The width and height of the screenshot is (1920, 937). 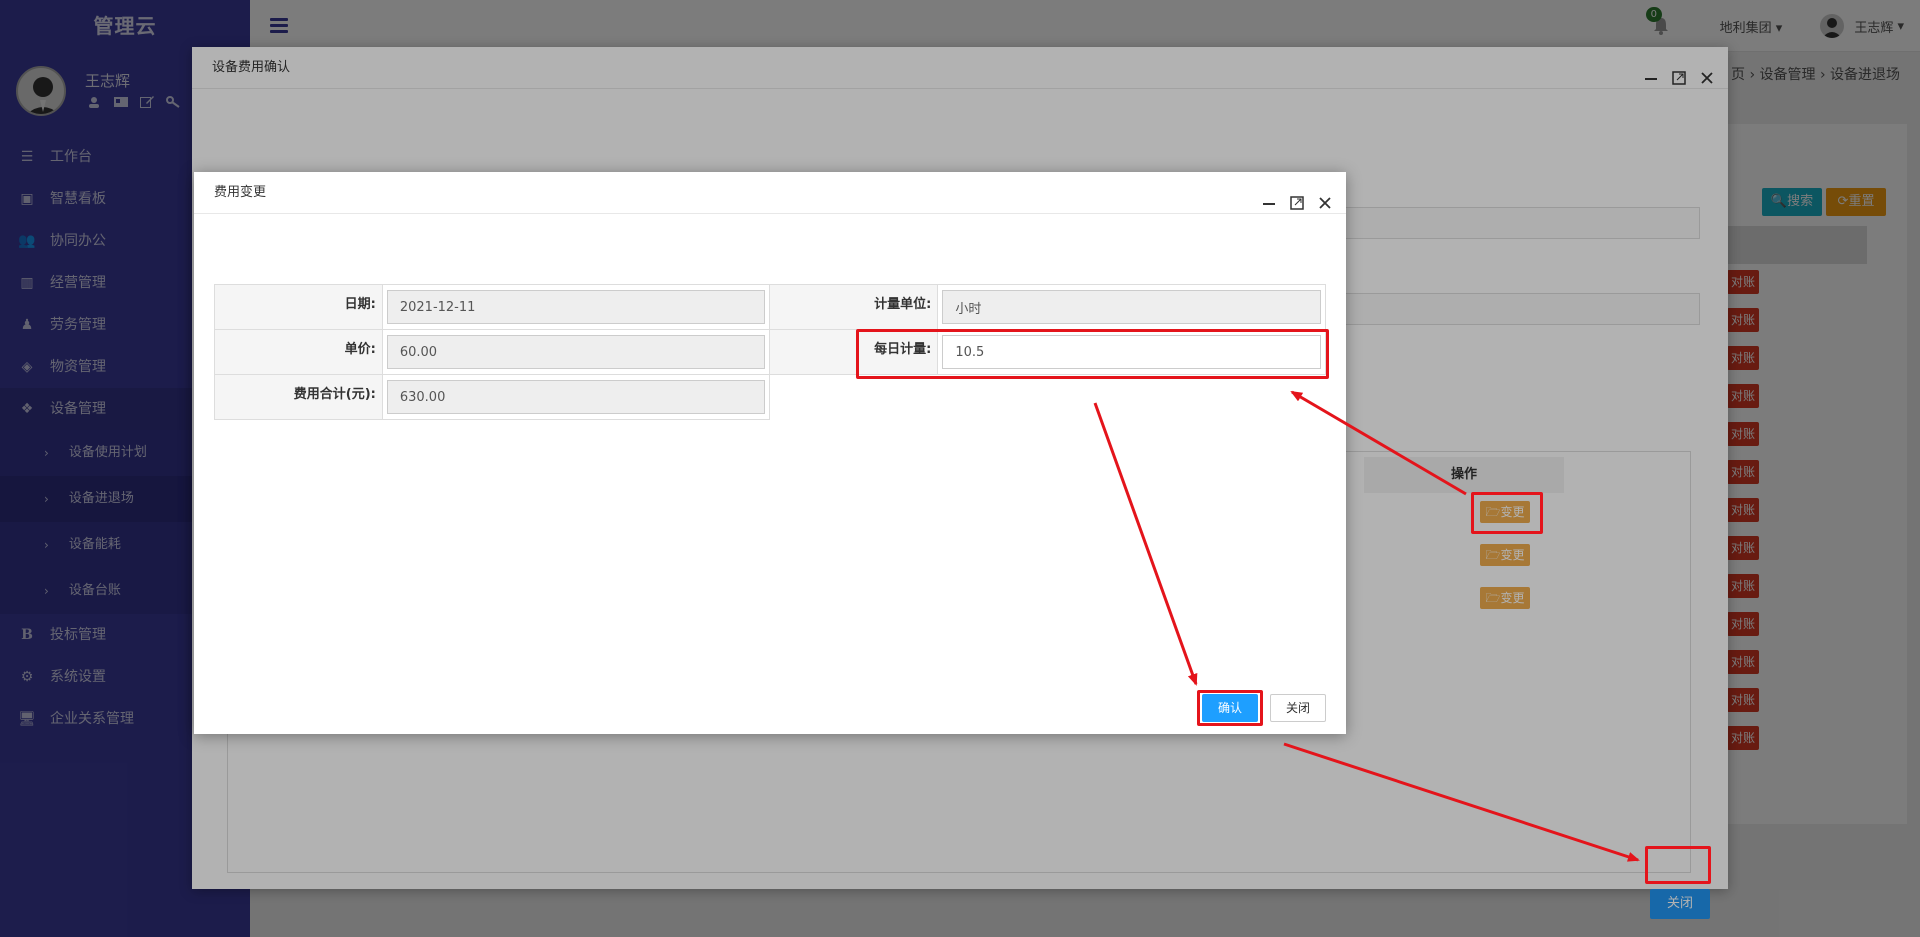 What do you see at coordinates (1092, 354) in the screenshot?
I see `highlight-daily-quantity` at bounding box center [1092, 354].